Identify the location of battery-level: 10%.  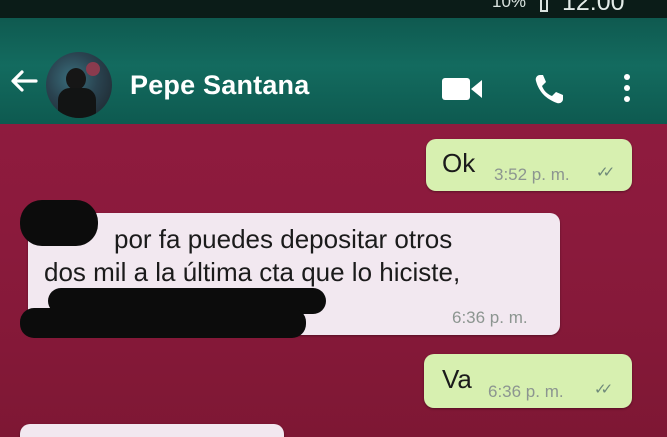
(509, 5).